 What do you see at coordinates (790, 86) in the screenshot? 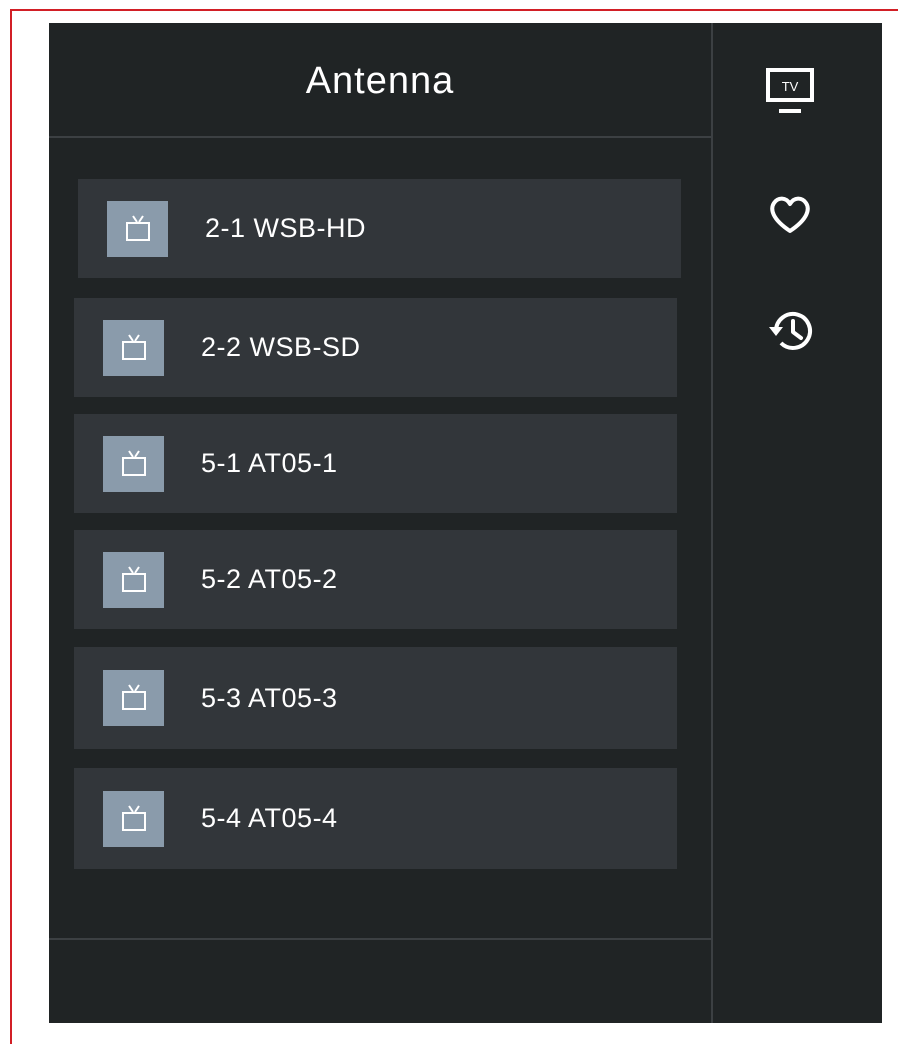
I see `tv-icon-text: TV` at bounding box center [790, 86].